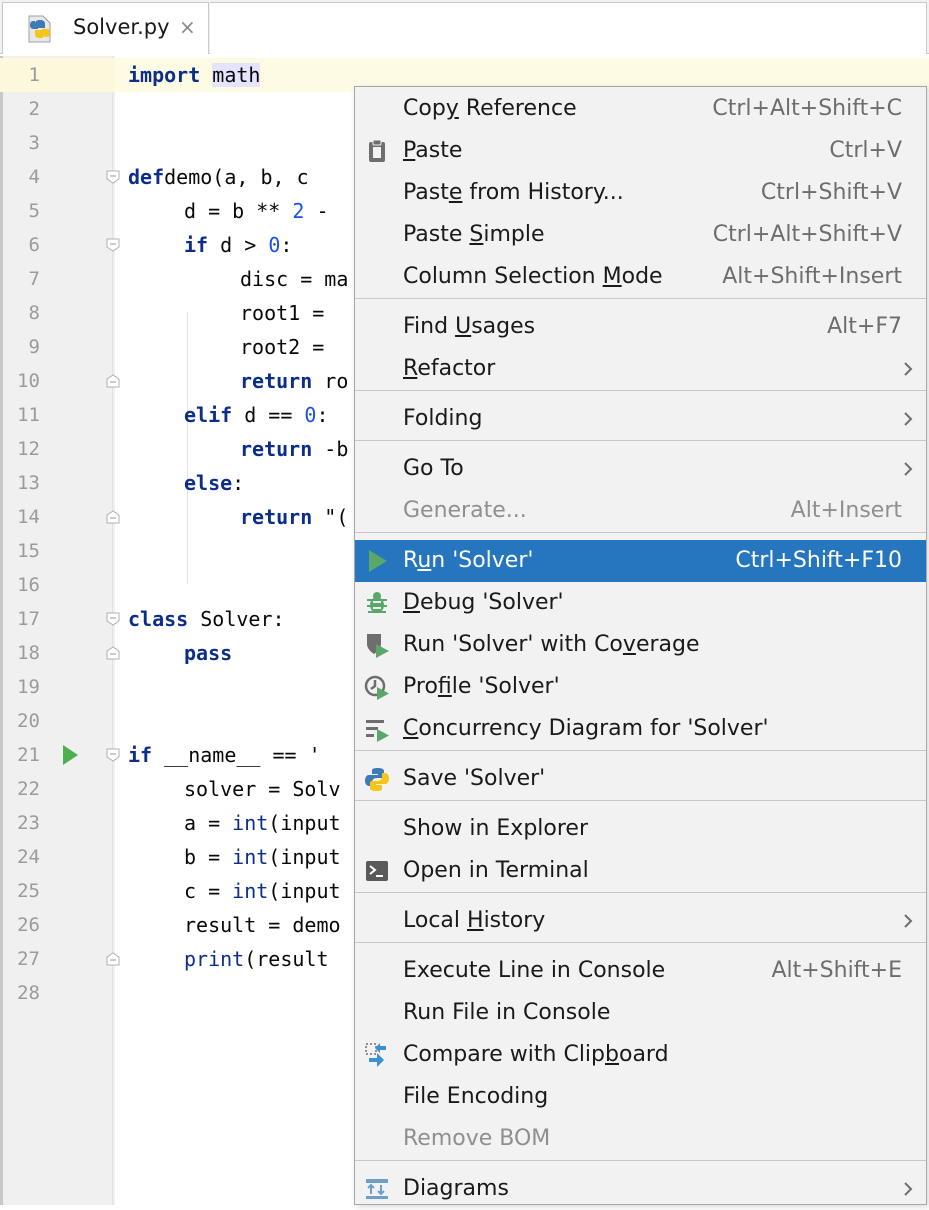 Image resolution: width=929 pixels, height=1210 pixels. Describe the element at coordinates (262, 857) in the screenshot. I see `code-text: b = int(input` at that location.